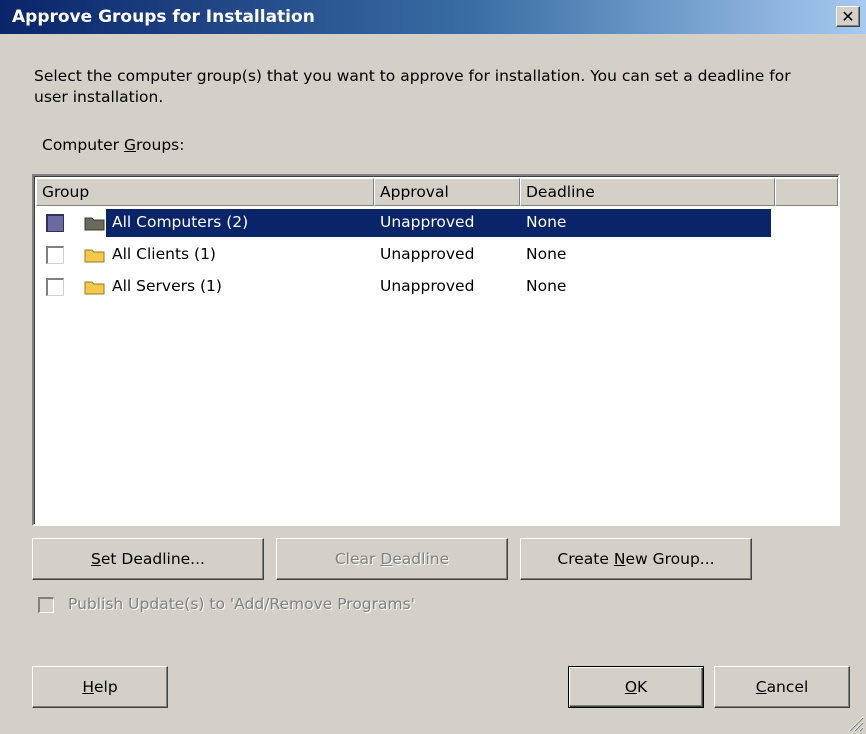  Describe the element at coordinates (164, 254) in the screenshot. I see `cell-group: All Clients (1)` at that location.